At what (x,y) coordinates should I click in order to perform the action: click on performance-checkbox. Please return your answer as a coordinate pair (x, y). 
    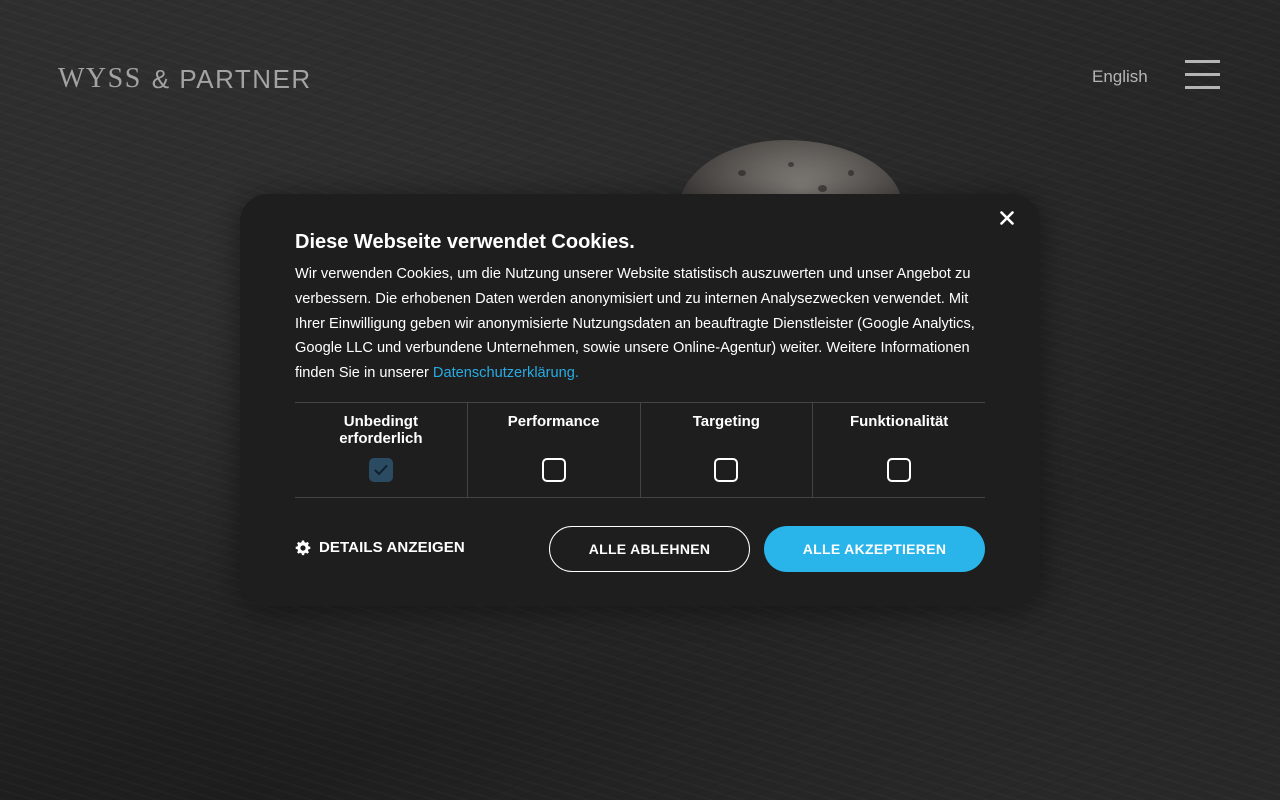
    Looking at the image, I should click on (553, 470).